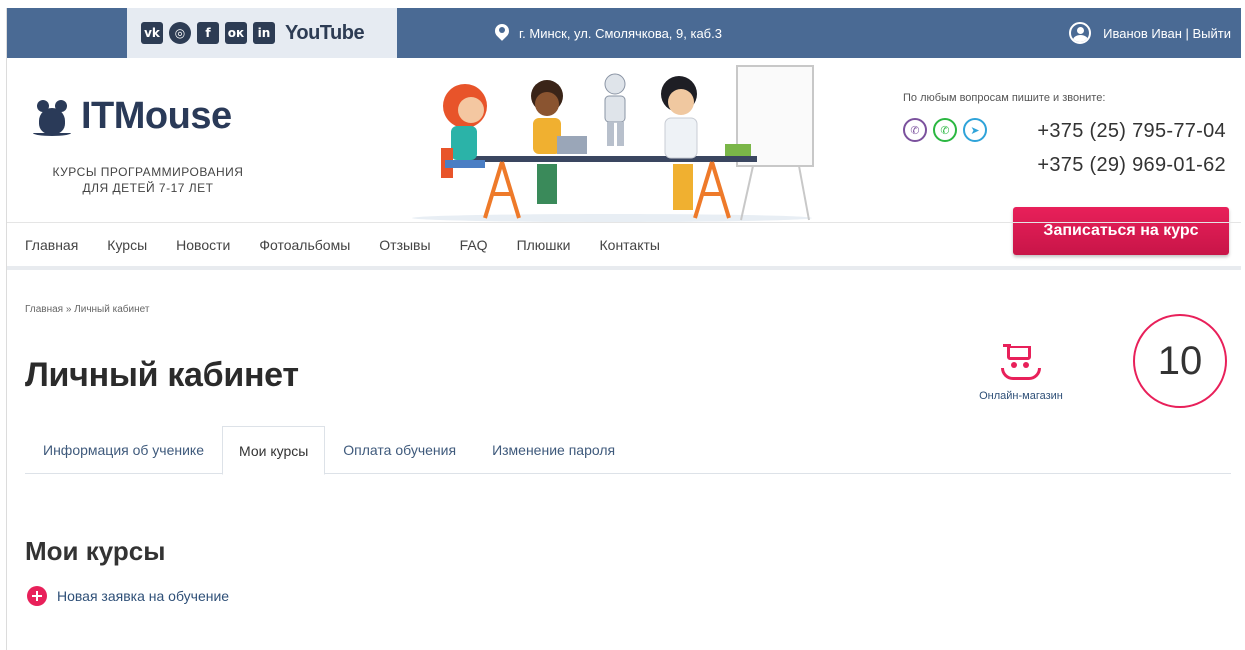 This screenshot has height=650, width=1245. I want to click on nav-item-news: Новости, so click(203, 245).